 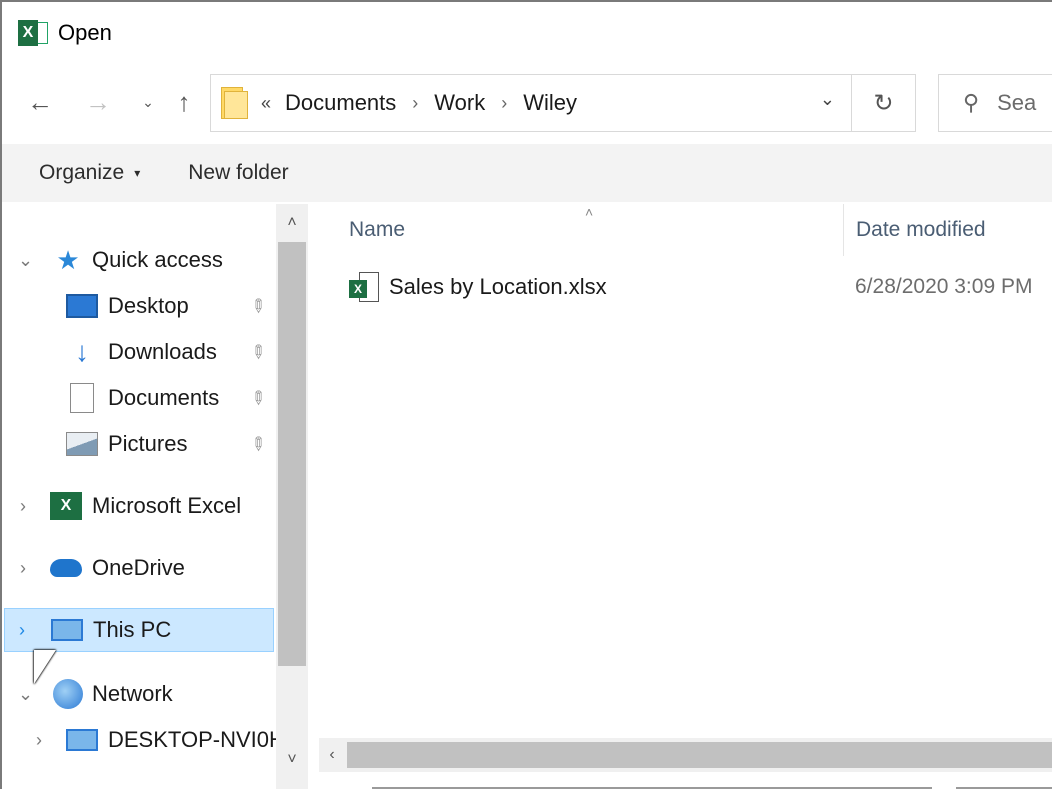 What do you see at coordinates (358, 289) in the screenshot?
I see `excel-file-icon-badge: X` at bounding box center [358, 289].